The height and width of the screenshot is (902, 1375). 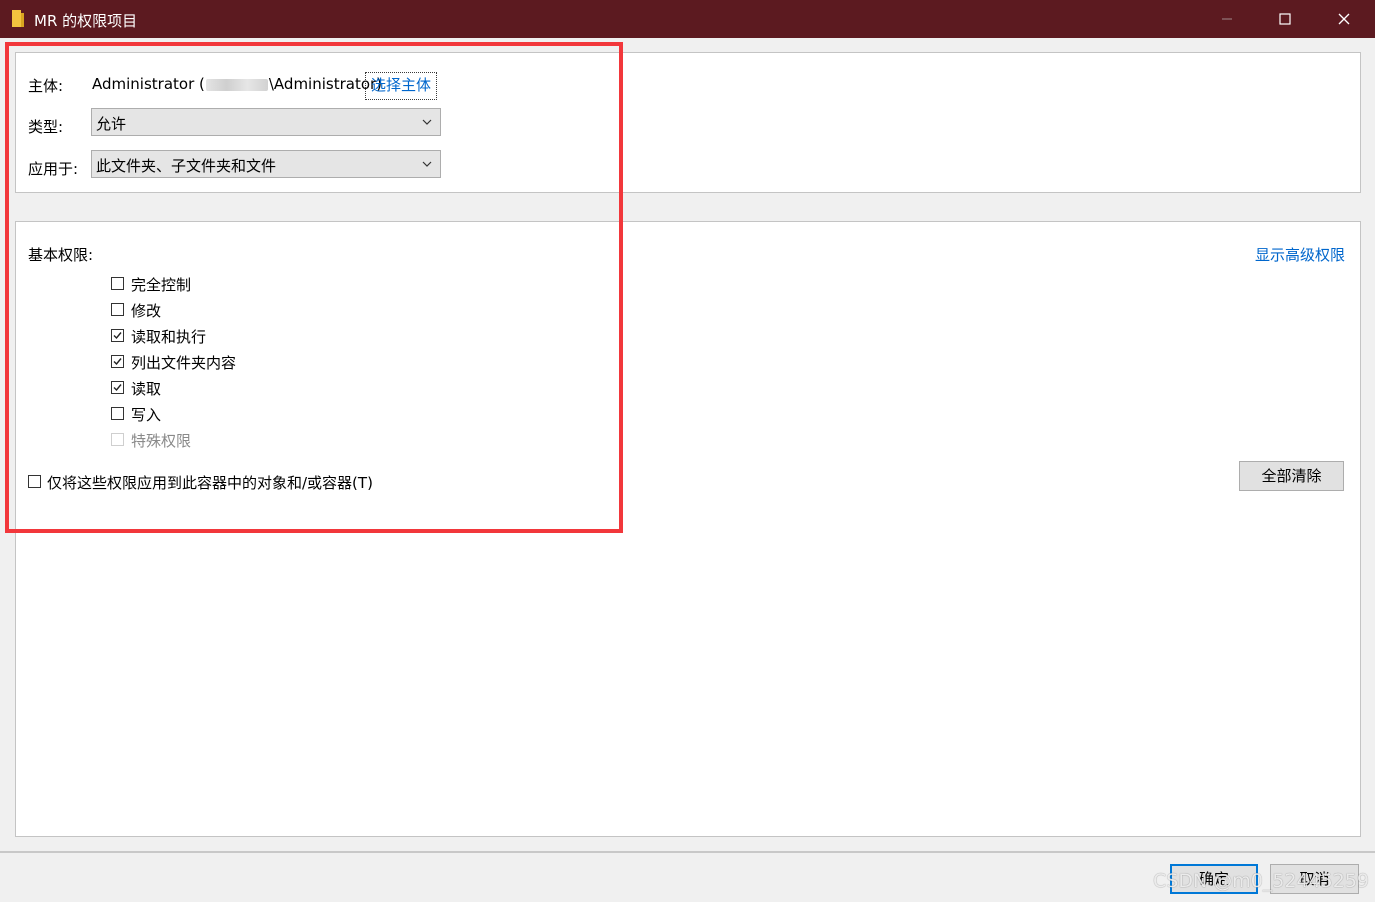 What do you see at coordinates (1291, 476) in the screenshot?
I see `clear-all-button: 全部清除` at bounding box center [1291, 476].